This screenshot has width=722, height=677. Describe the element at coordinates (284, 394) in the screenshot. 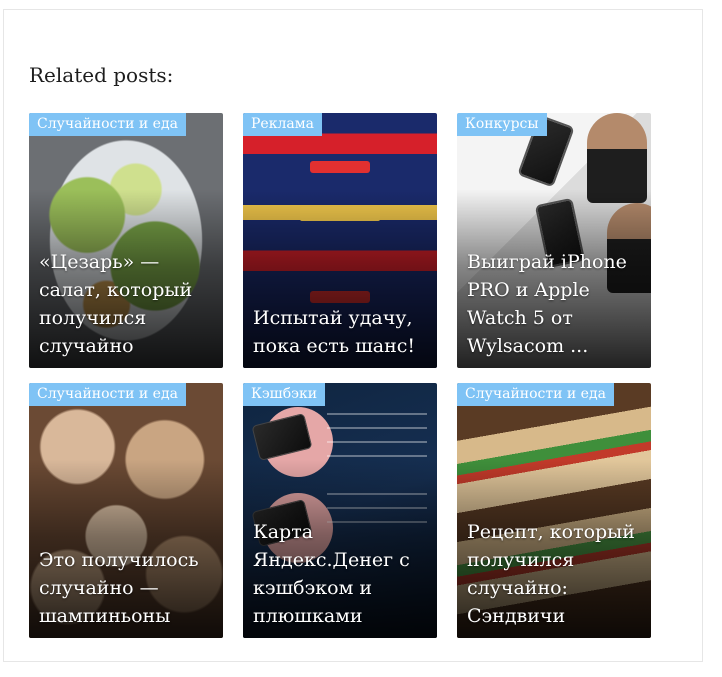

I see `category-badge: Кэшбэки` at that location.